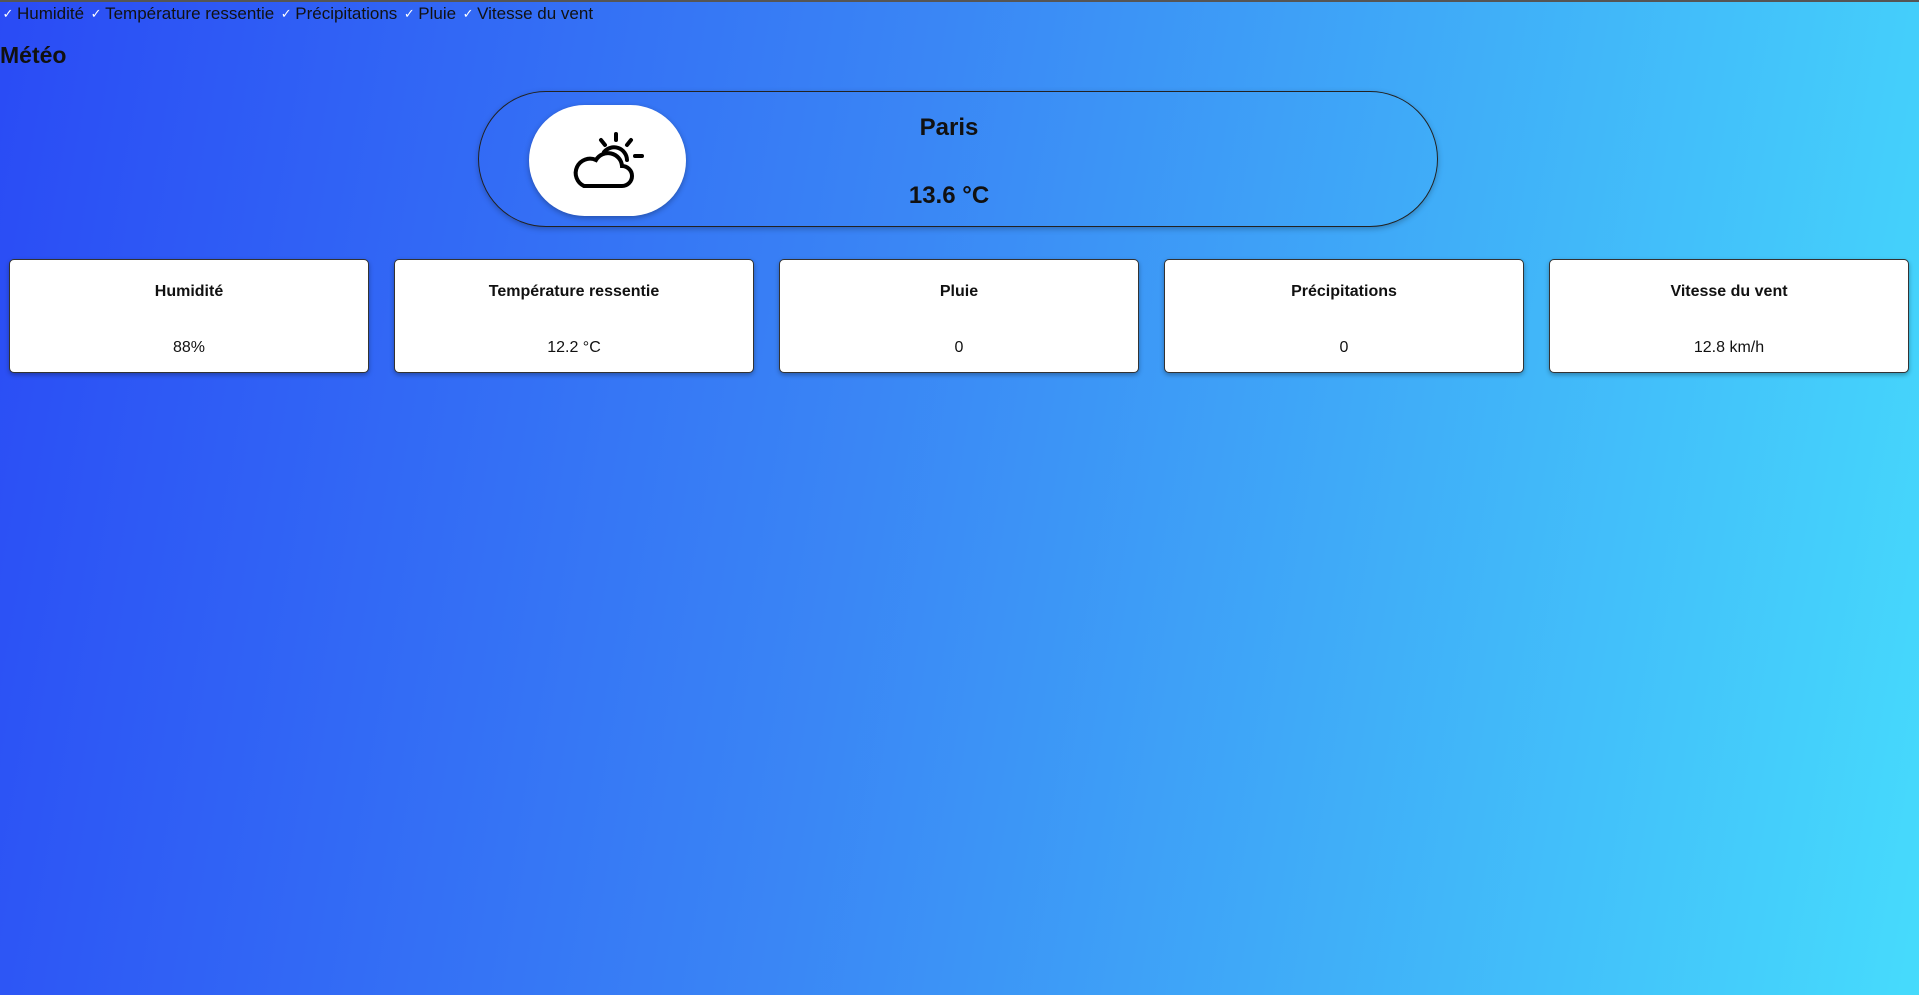 This screenshot has height=995, width=1919. Describe the element at coordinates (1344, 291) in the screenshot. I see `card-title: Précipitations` at that location.